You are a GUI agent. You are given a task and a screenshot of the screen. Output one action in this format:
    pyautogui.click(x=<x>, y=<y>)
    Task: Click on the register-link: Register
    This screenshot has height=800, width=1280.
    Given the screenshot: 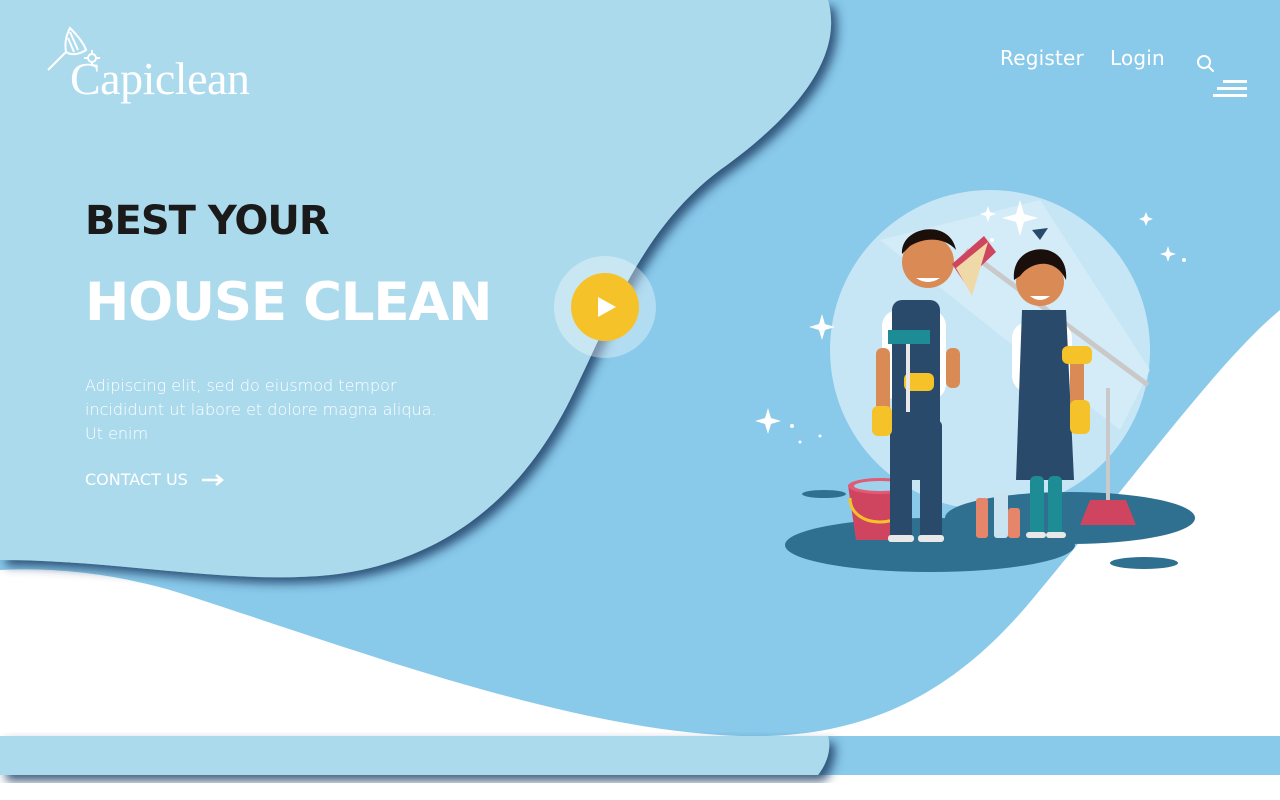 What is the action you would take?
    pyautogui.click(x=1042, y=58)
    